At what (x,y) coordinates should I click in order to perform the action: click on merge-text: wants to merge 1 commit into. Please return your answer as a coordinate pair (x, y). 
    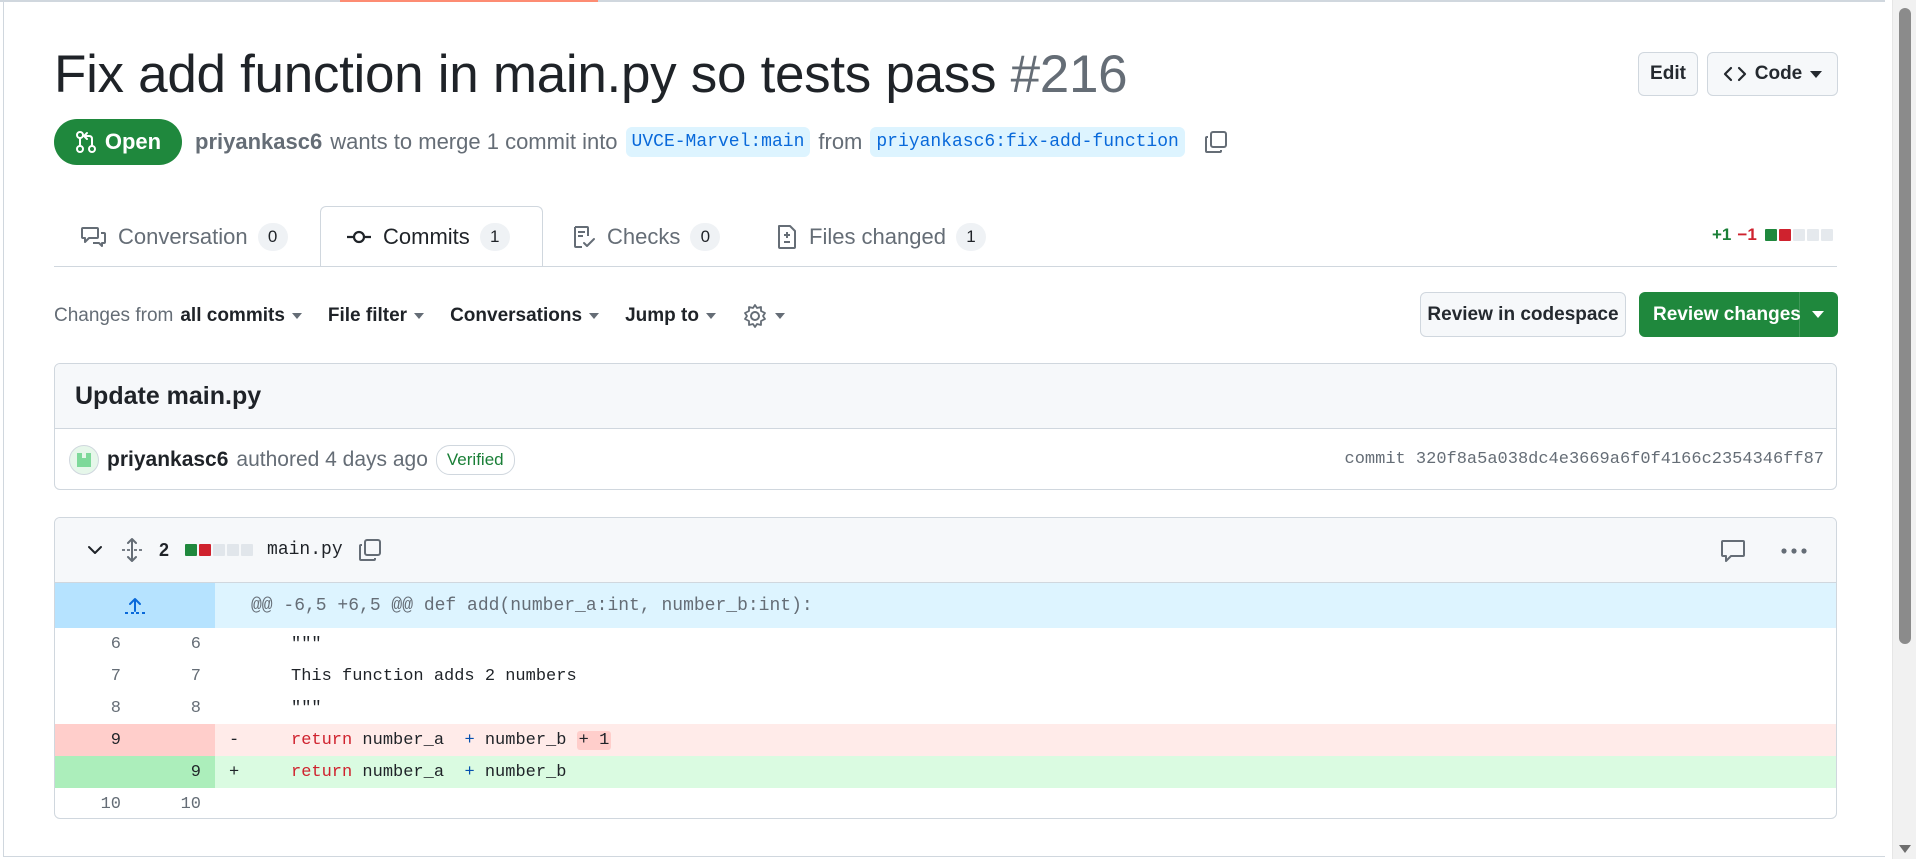
    Looking at the image, I should click on (474, 141).